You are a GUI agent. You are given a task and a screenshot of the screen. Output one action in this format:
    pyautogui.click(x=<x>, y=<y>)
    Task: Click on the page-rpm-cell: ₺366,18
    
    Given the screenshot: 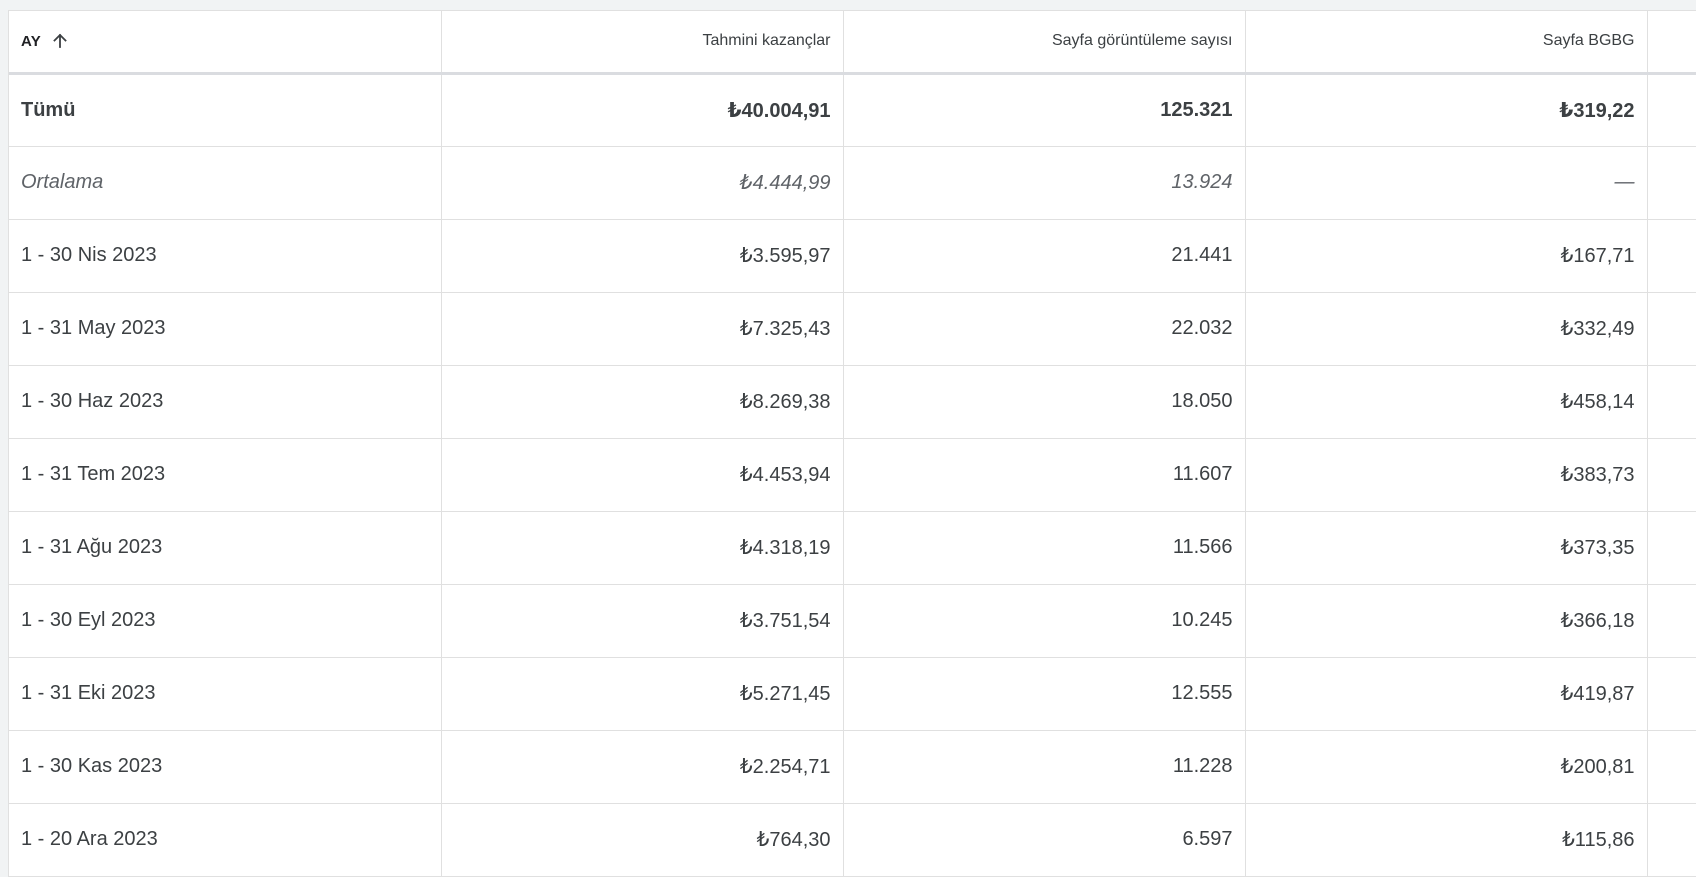 What is the action you would take?
    pyautogui.click(x=1446, y=621)
    